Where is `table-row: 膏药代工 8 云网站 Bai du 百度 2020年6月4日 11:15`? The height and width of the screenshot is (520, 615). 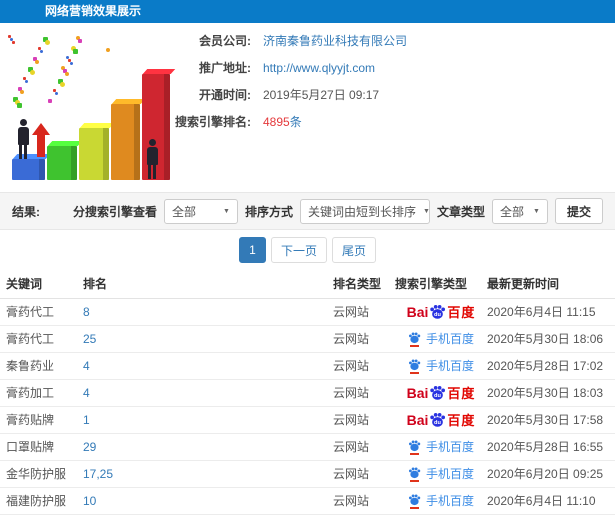
table-row: 膏药代工 8 云网站 Bai du 百度 2020年6月4日 11:15 is located at coordinates (307, 312).